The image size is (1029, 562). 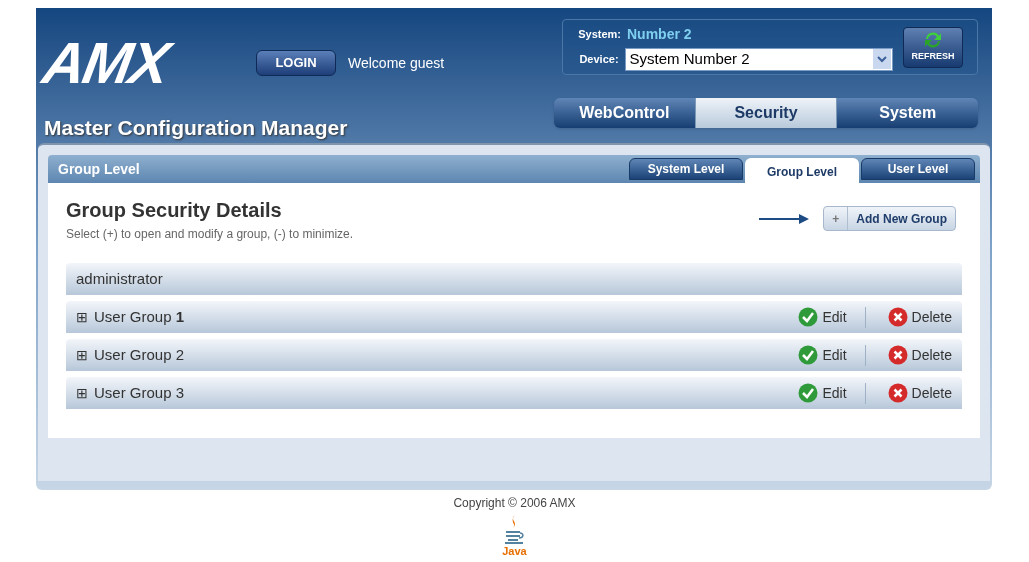 What do you see at coordinates (624, 113) in the screenshot?
I see `main-tab: WebControl` at bounding box center [624, 113].